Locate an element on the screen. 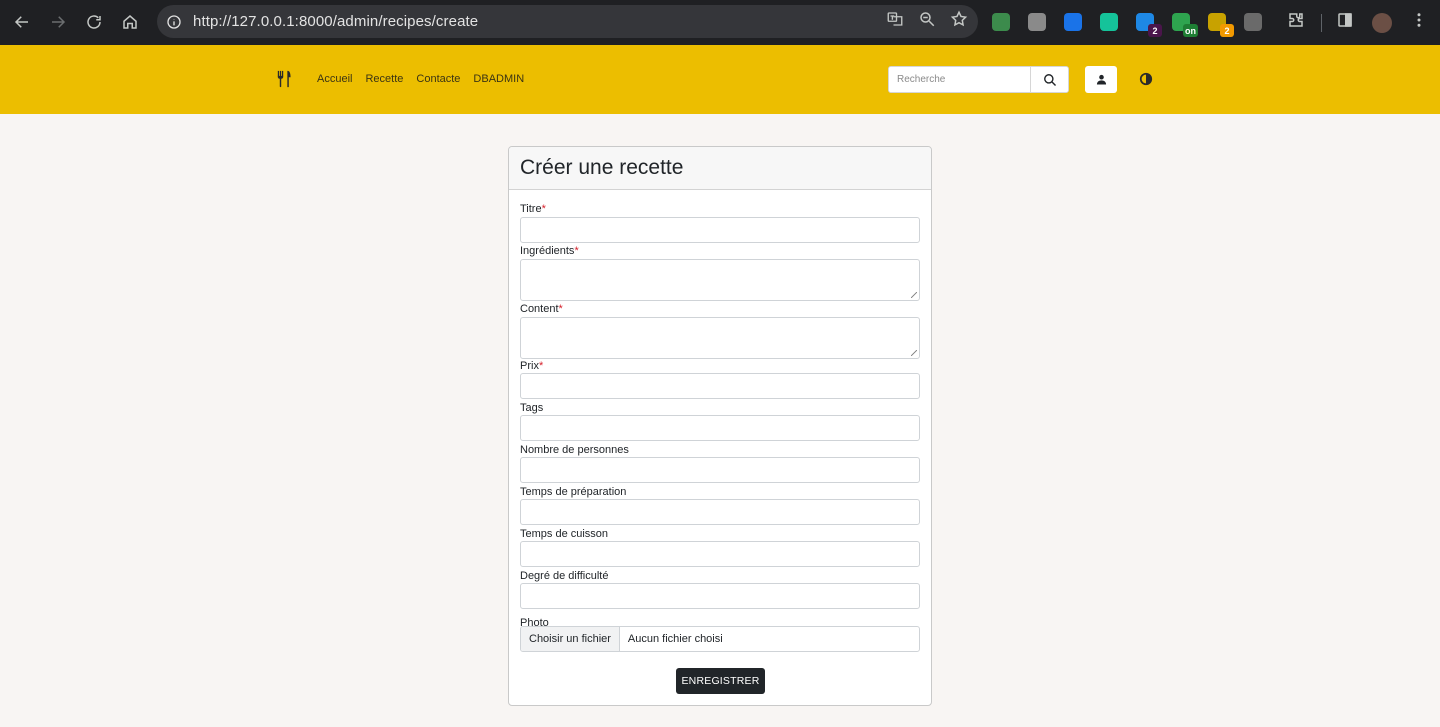 The height and width of the screenshot is (727, 1440). nav-link-accueil: Accueil is located at coordinates (334, 79).